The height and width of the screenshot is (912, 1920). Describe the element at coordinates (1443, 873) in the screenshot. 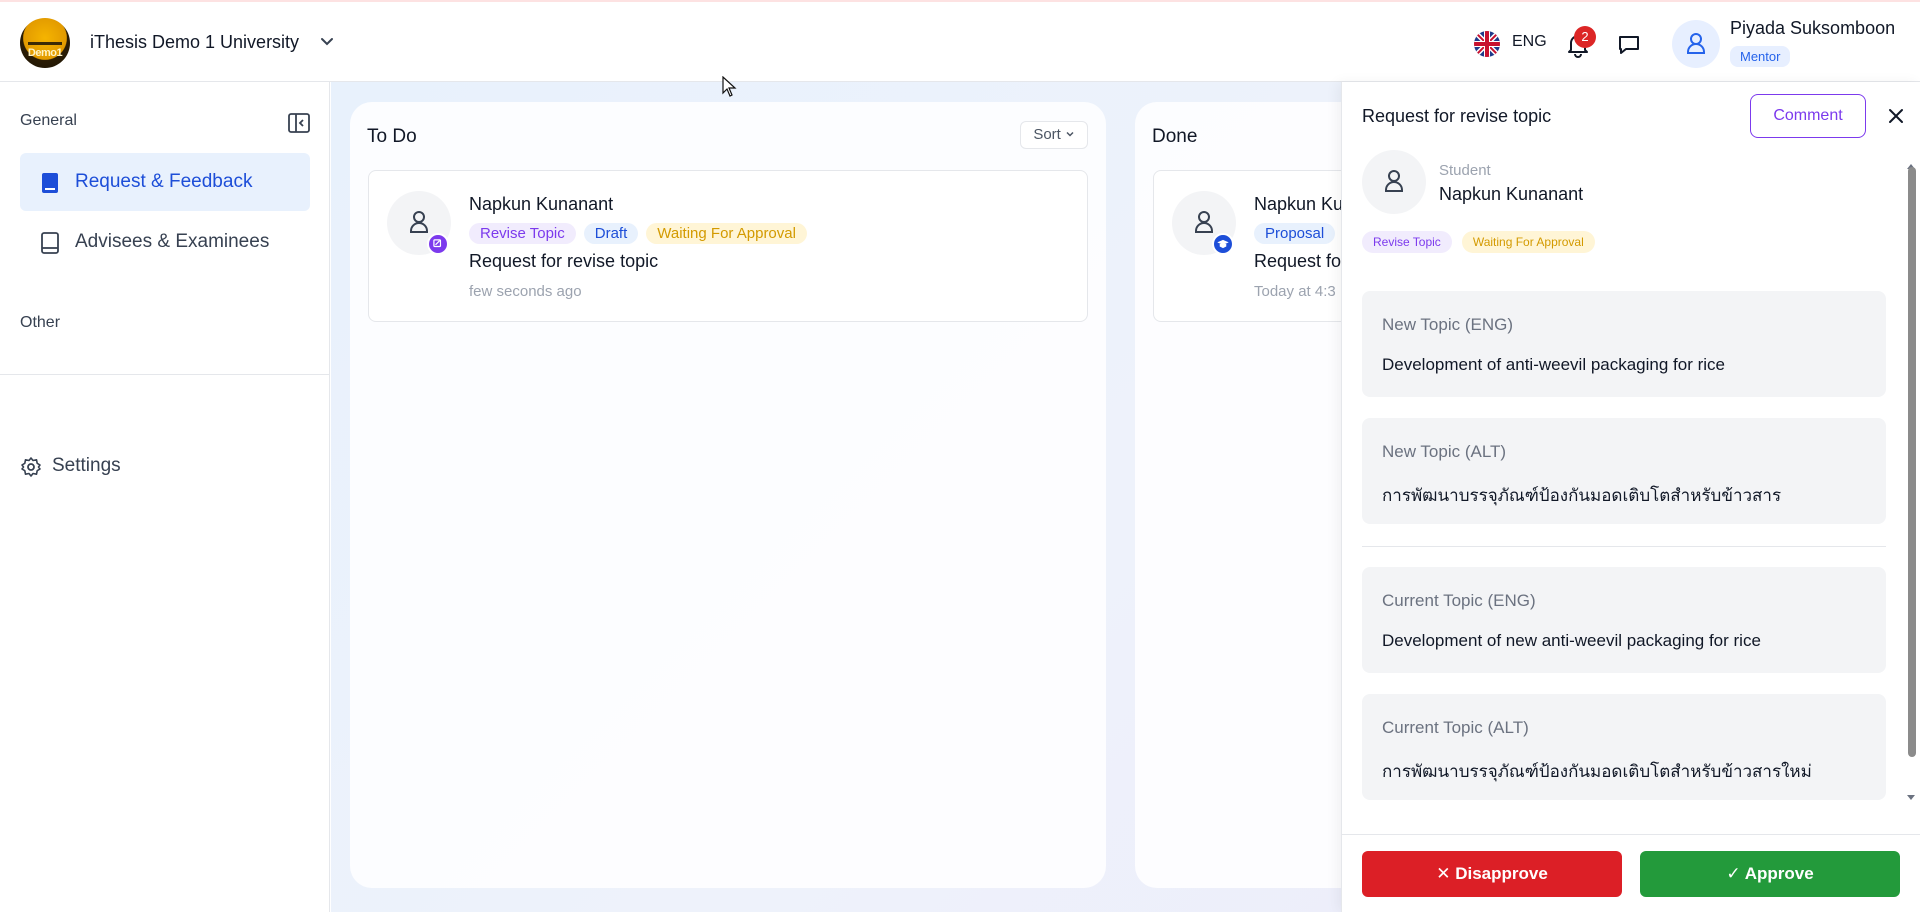

I see `close-icon: ✕` at that location.